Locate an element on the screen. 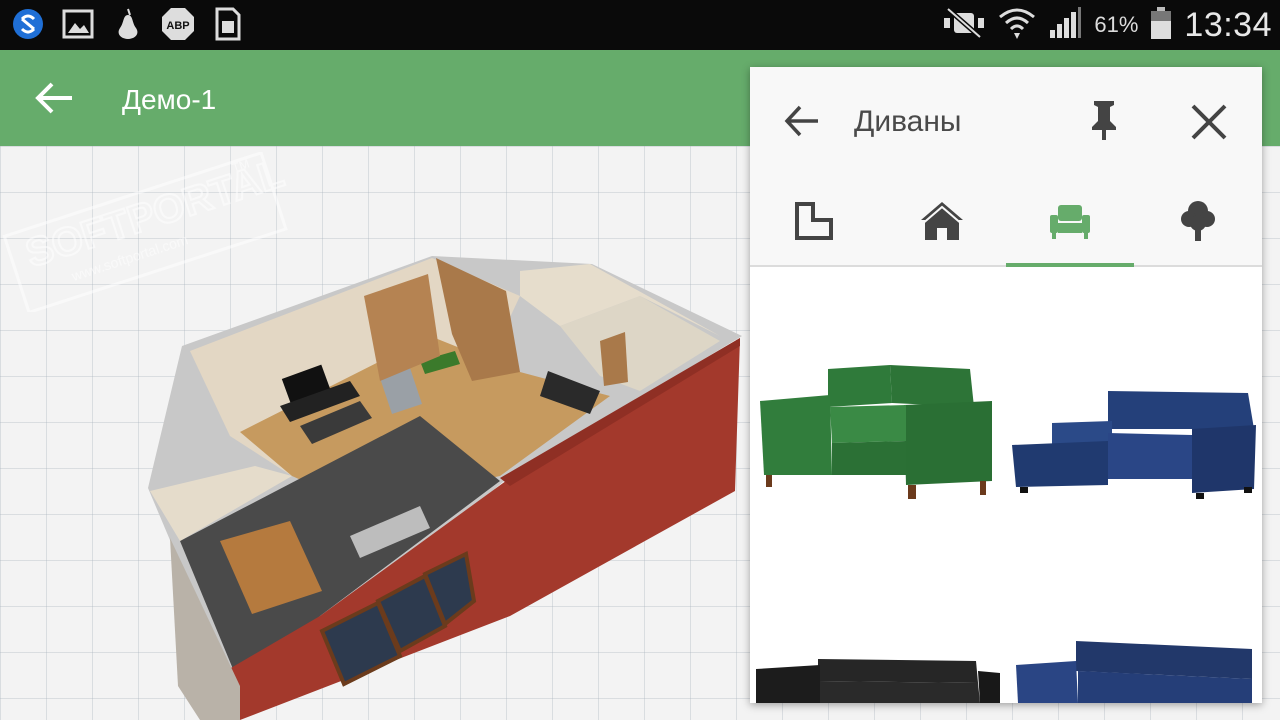 This screenshot has width=1280, height=720. sofa-item-green is located at coordinates (878, 436).